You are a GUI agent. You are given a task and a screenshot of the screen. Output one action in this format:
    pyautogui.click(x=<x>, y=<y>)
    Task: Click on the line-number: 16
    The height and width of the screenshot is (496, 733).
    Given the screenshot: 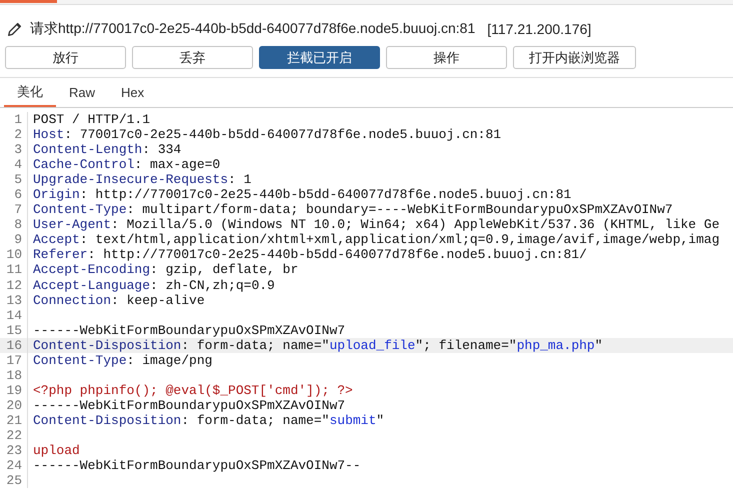 What is the action you would take?
    pyautogui.click(x=14, y=345)
    